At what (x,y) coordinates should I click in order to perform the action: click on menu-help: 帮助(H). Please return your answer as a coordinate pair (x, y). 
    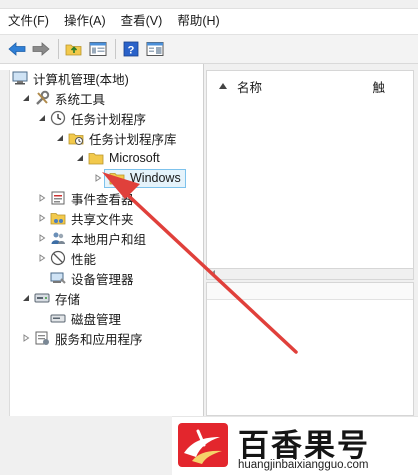
    Looking at the image, I should click on (197, 21).